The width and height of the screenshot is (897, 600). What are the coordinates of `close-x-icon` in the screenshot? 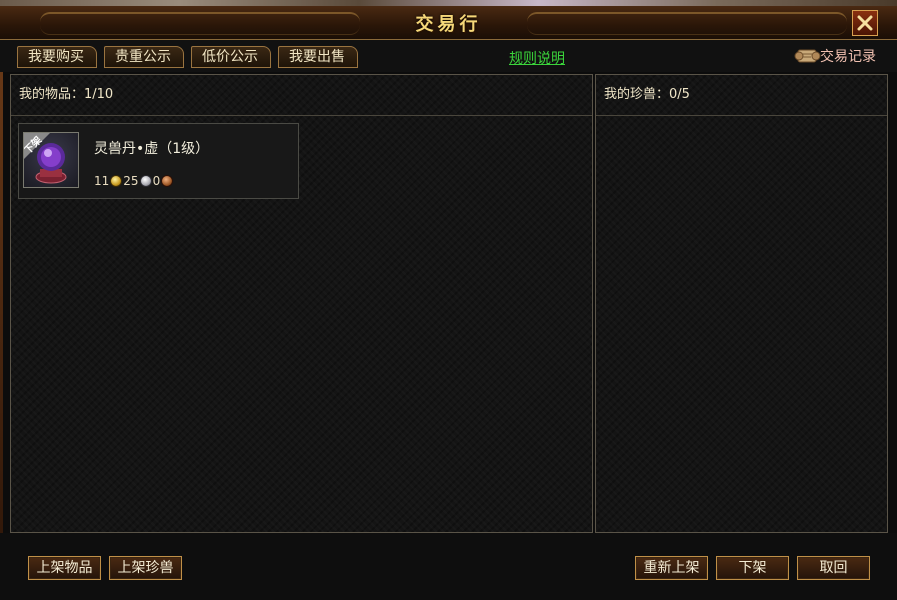 It's located at (865, 23).